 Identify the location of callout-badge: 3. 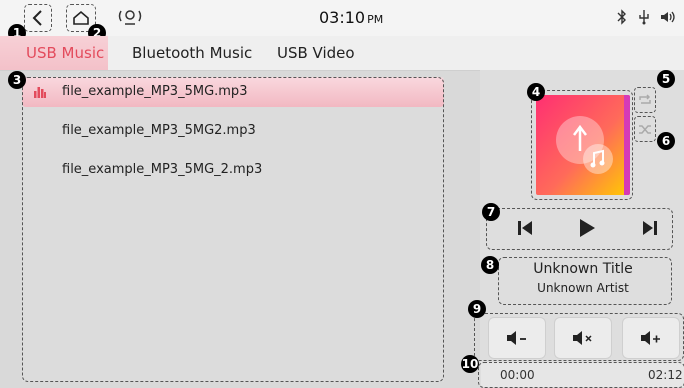
(17, 80).